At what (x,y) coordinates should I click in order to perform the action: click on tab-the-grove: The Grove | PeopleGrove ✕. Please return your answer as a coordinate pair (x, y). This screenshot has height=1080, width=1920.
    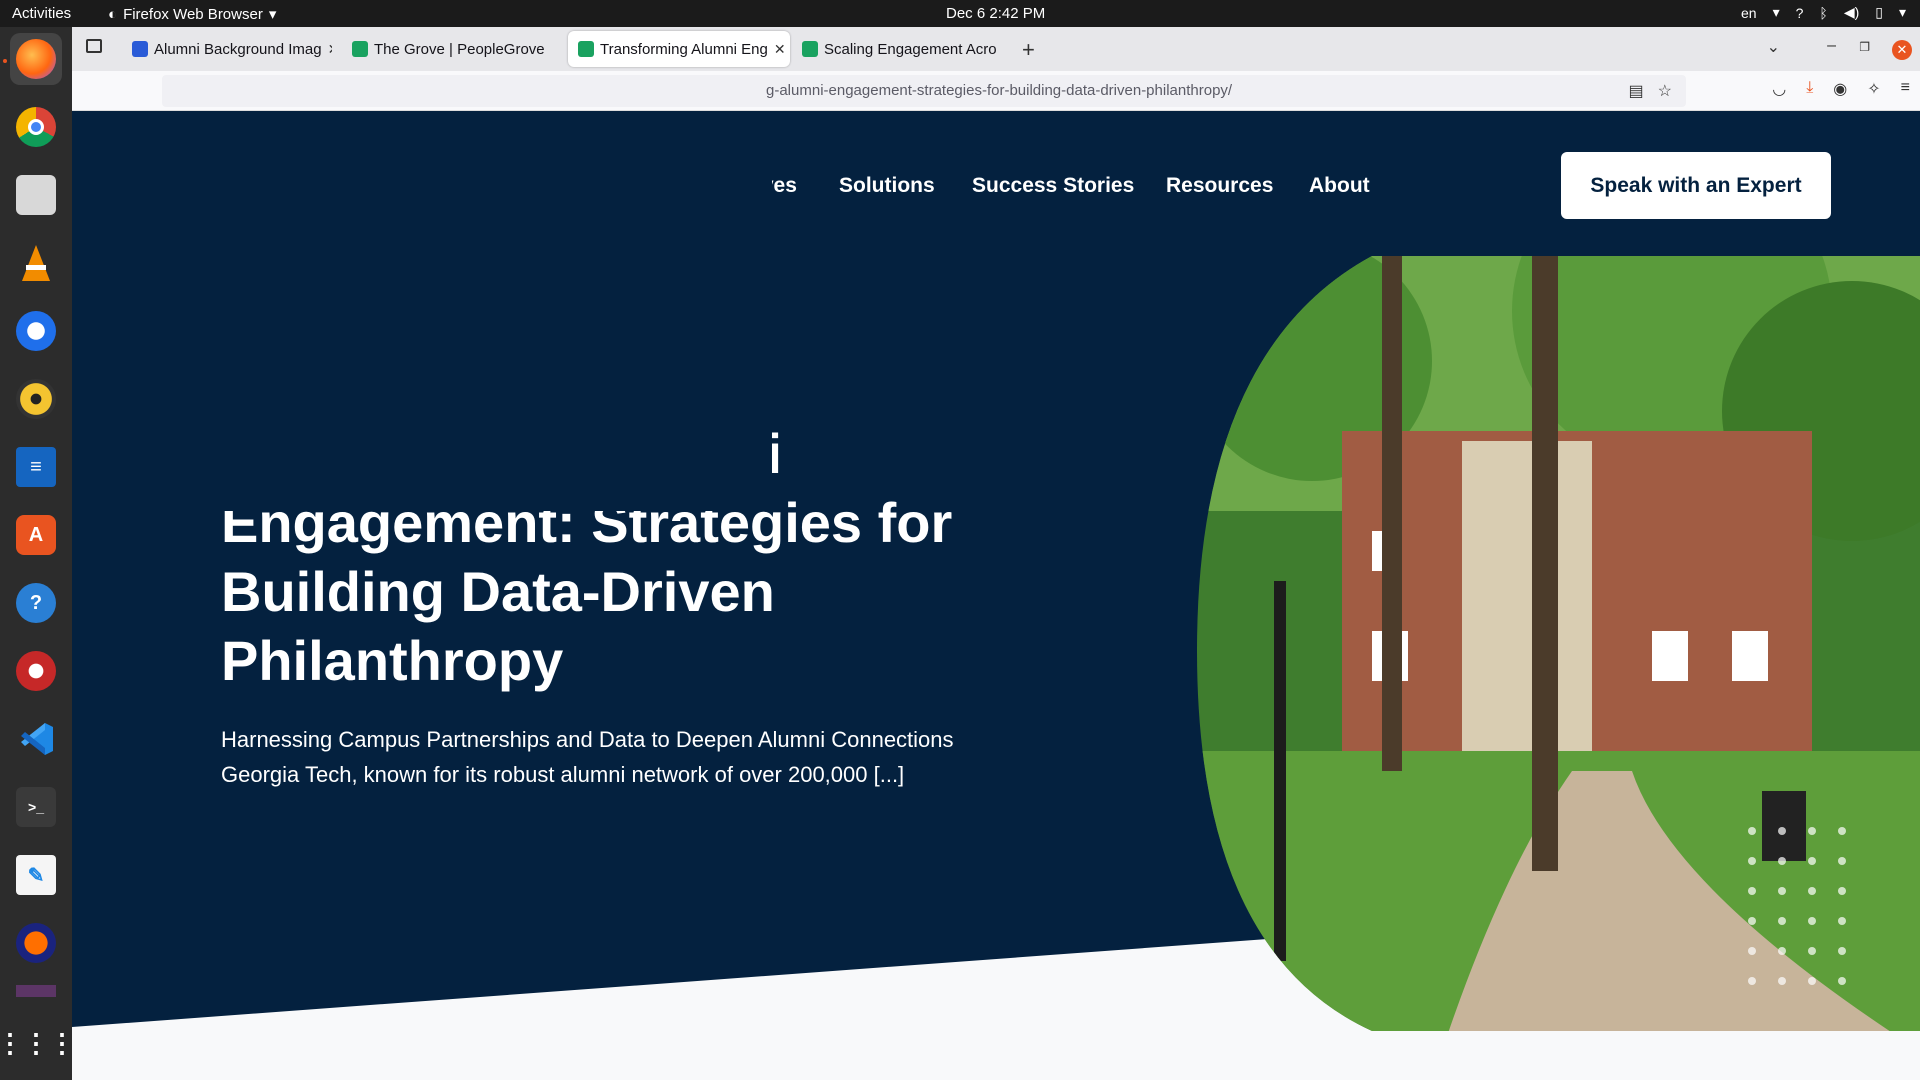
    Looking at the image, I should click on (447, 49).